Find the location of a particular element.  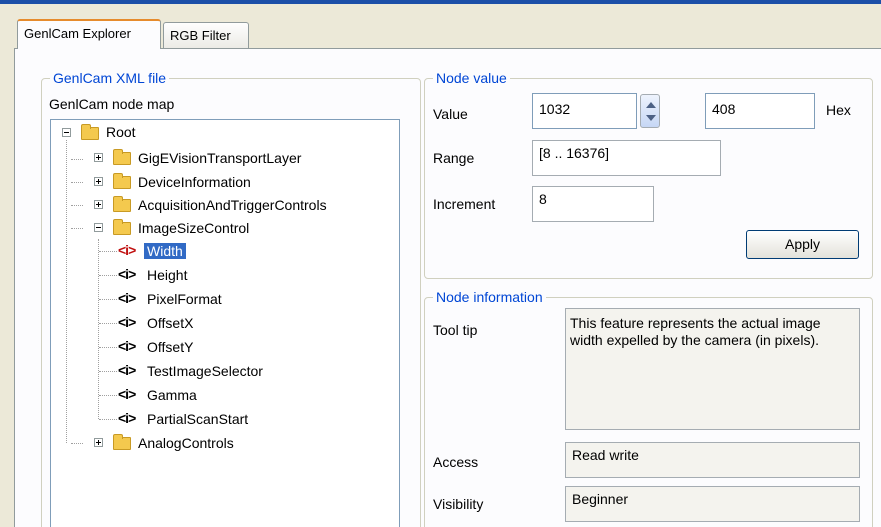

node-map-label: GenlCam node map is located at coordinates (112, 104).